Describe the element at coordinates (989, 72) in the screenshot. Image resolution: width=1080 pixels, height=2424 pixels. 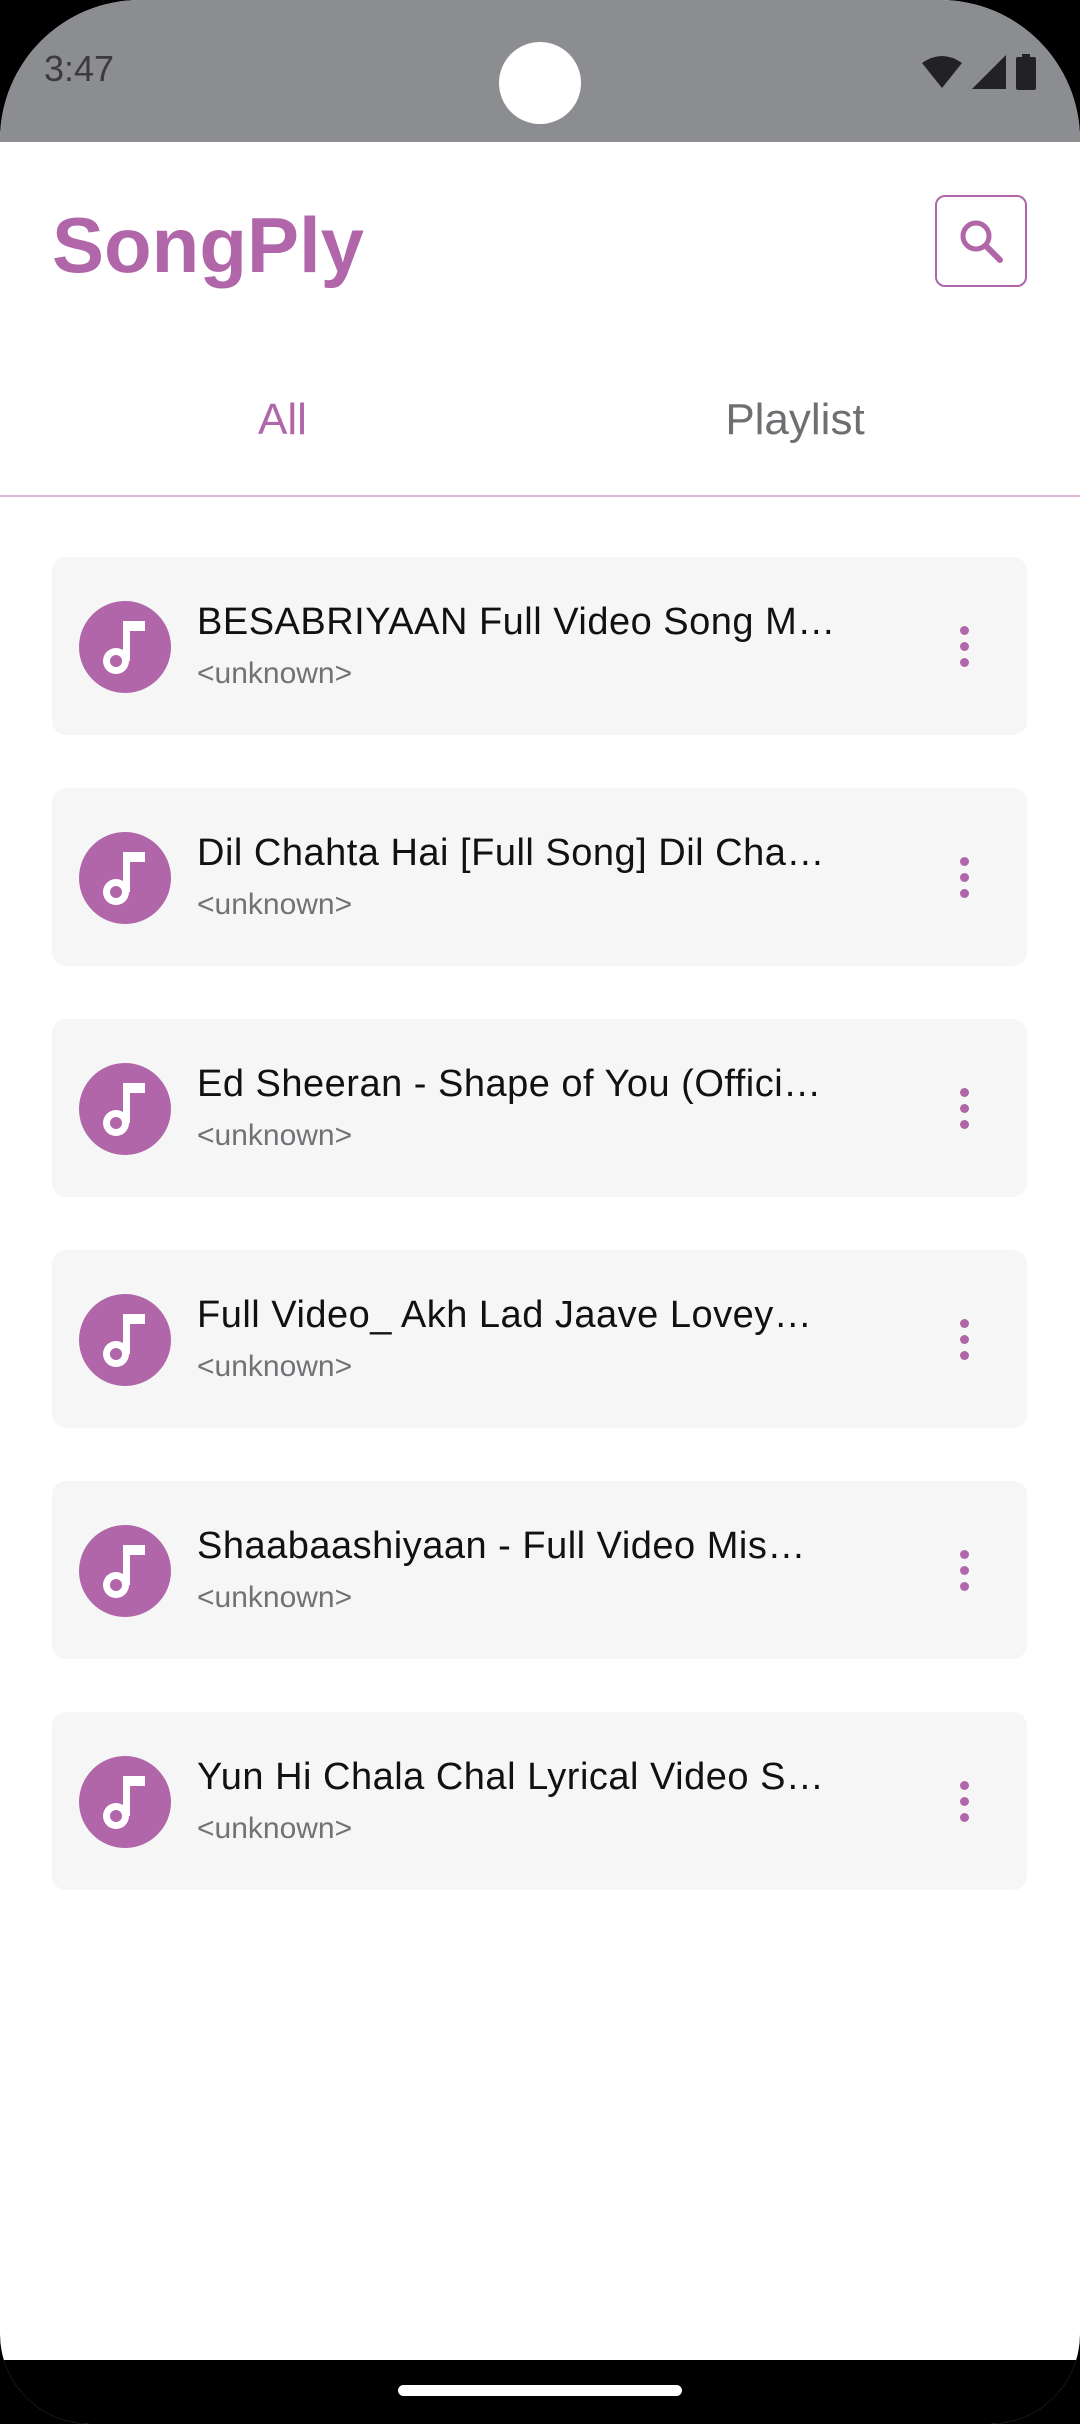
I see `signal-icon` at that location.